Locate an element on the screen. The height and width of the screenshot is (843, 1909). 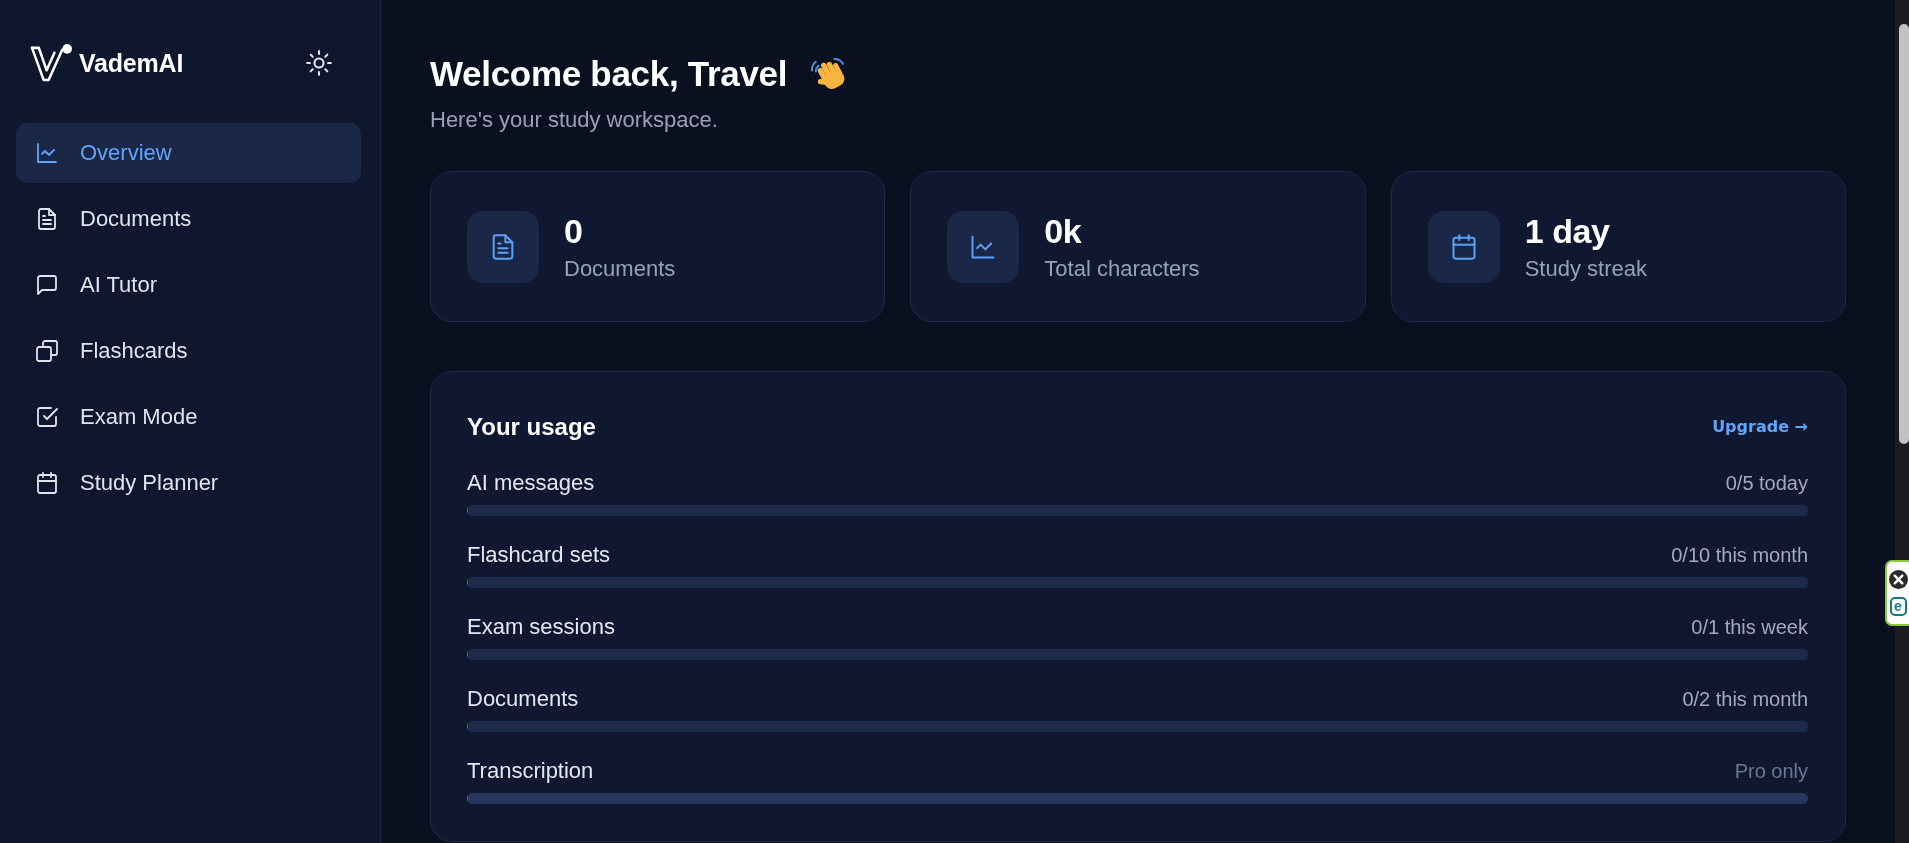
sun-icon is located at coordinates (319, 63).